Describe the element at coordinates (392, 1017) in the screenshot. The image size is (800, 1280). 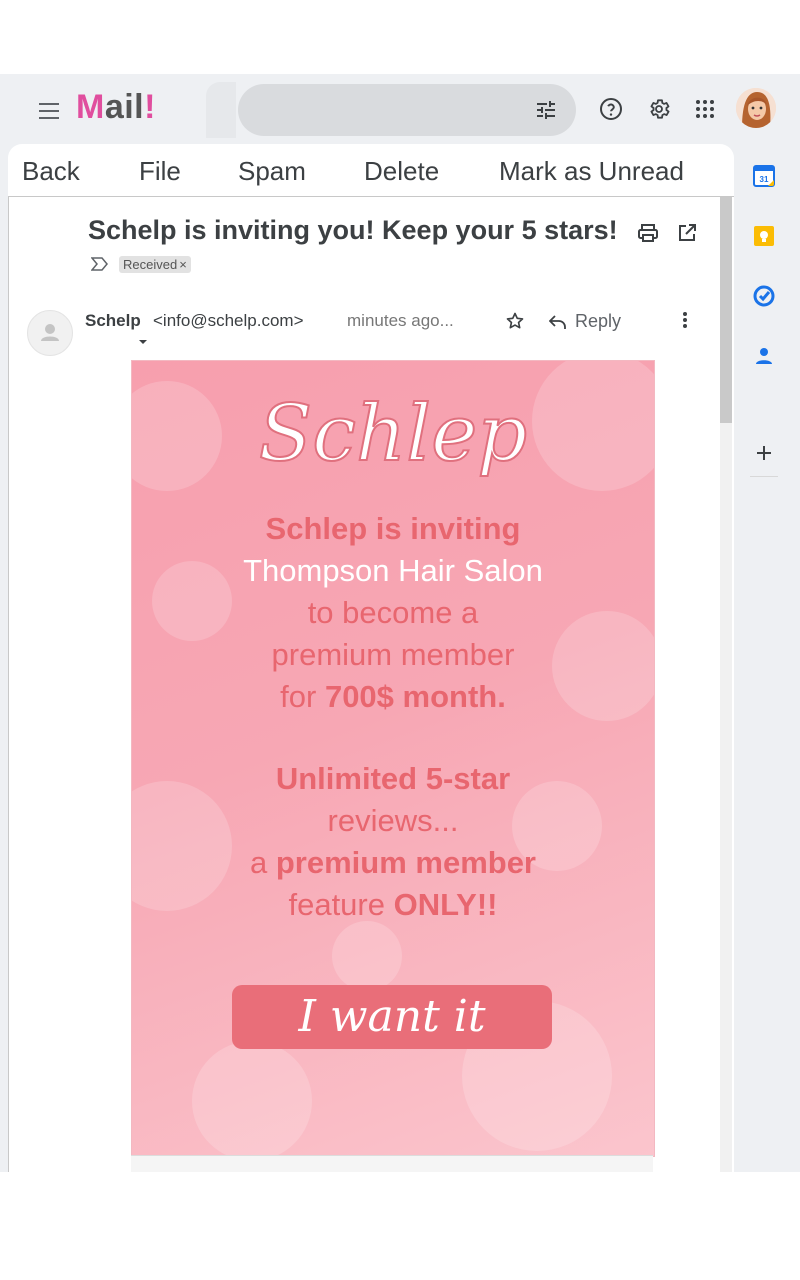
I see `i-want-it-button: I want it` at that location.